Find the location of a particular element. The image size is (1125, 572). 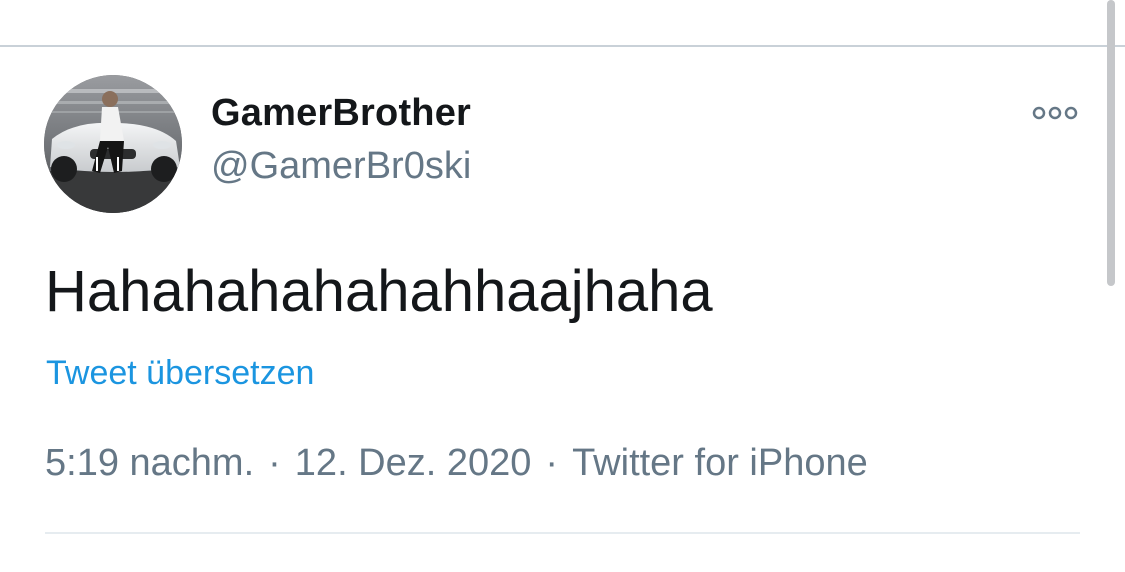

translate-tweet-link: Tweet übersetzen is located at coordinates (180, 373).